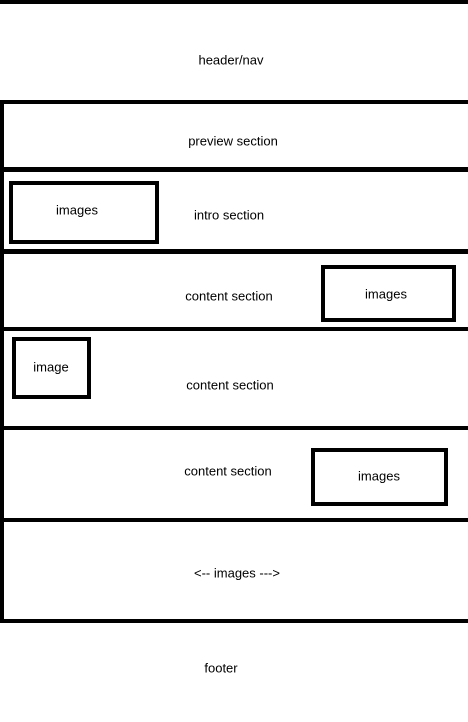 Image resolution: width=468 pixels, height=722 pixels. I want to click on content-section-2-label: content section, so click(230, 385).